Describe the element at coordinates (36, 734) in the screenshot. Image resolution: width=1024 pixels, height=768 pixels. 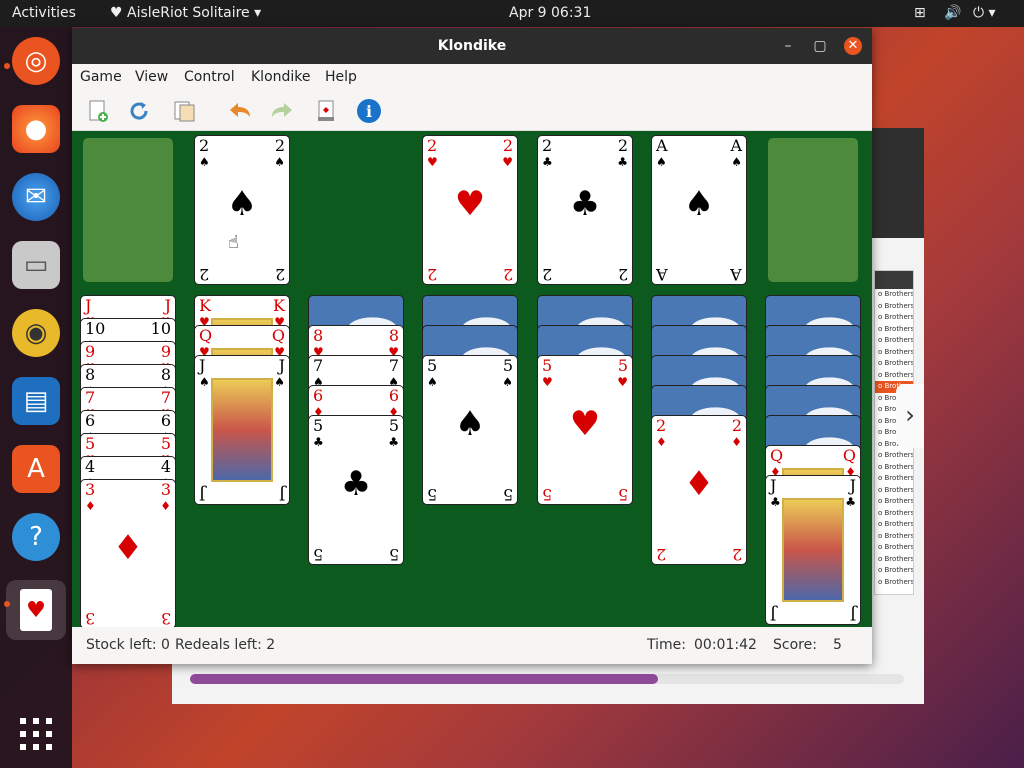
I see `show-apps-icon` at that location.